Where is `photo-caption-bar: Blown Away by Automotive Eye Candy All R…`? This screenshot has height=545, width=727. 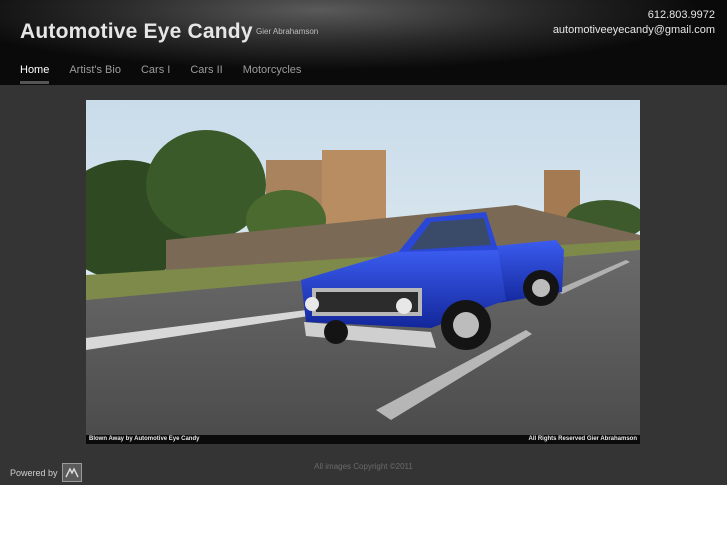
photo-caption-bar: Blown Away by Automotive Eye Candy All R… is located at coordinates (363, 439).